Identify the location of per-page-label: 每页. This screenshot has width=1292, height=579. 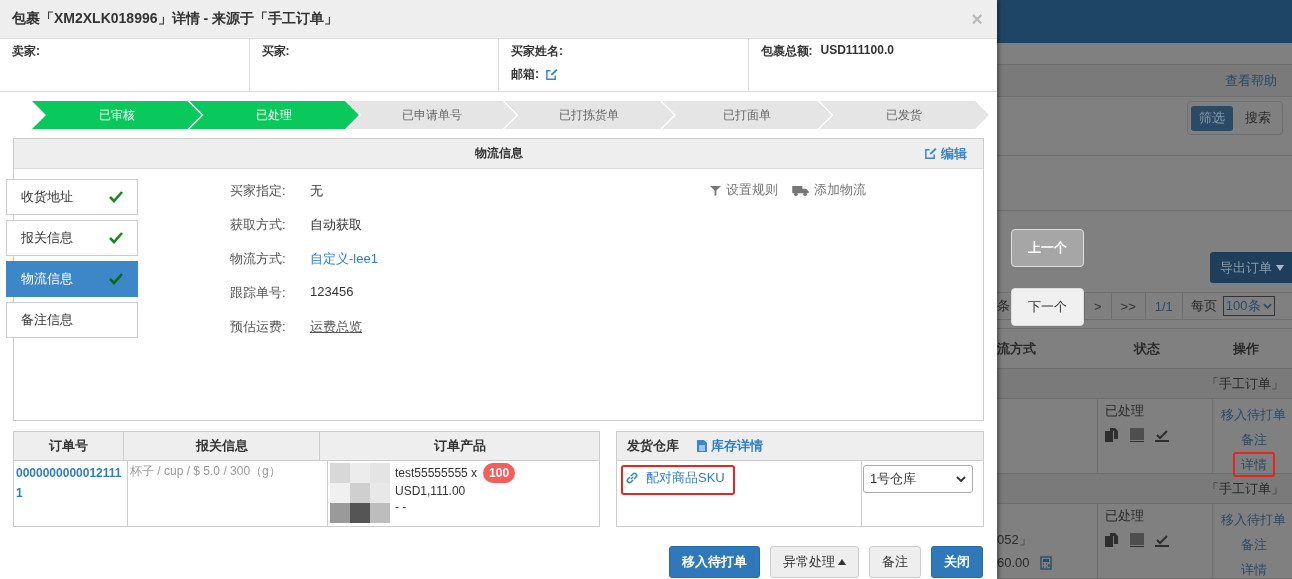
(1202, 306).